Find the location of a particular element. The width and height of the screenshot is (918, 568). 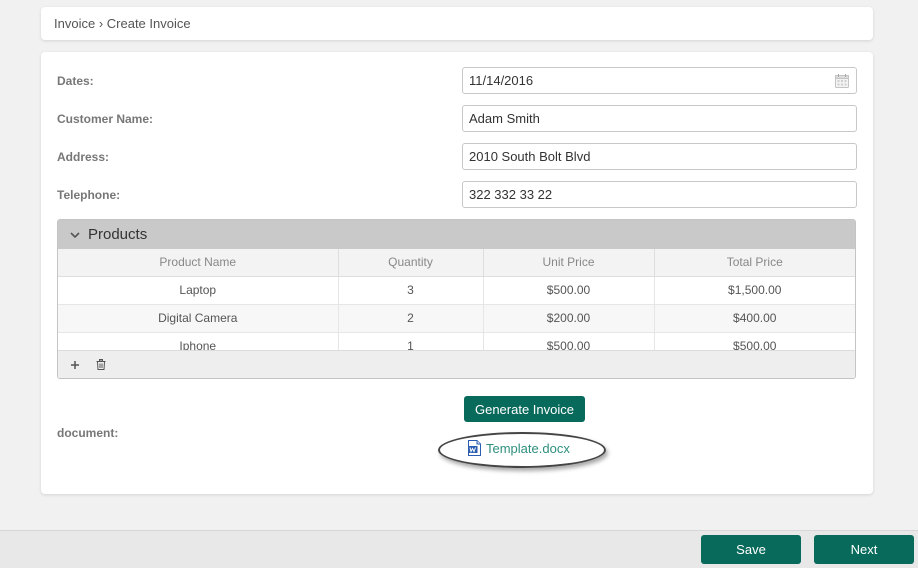

next-button: Next is located at coordinates (864, 549).